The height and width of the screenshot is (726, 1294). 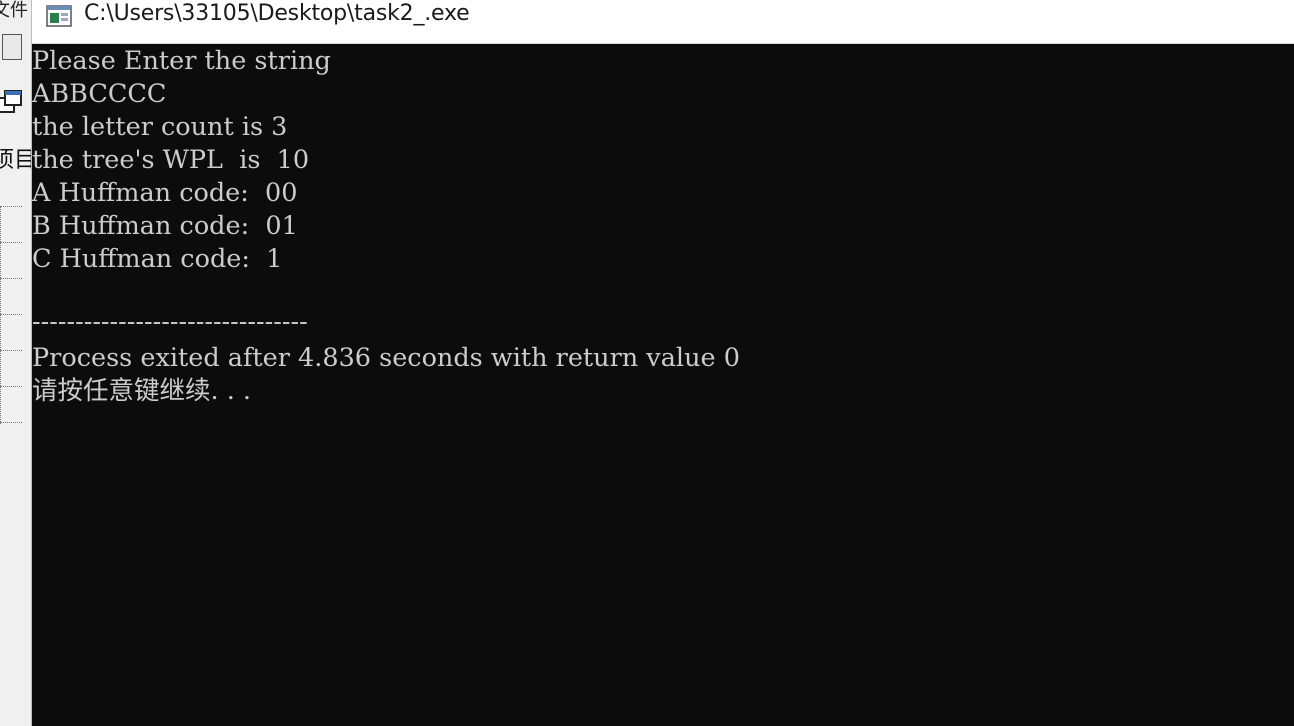 What do you see at coordinates (171, 160) in the screenshot?
I see `console-line: the tree's WPL is 10` at bounding box center [171, 160].